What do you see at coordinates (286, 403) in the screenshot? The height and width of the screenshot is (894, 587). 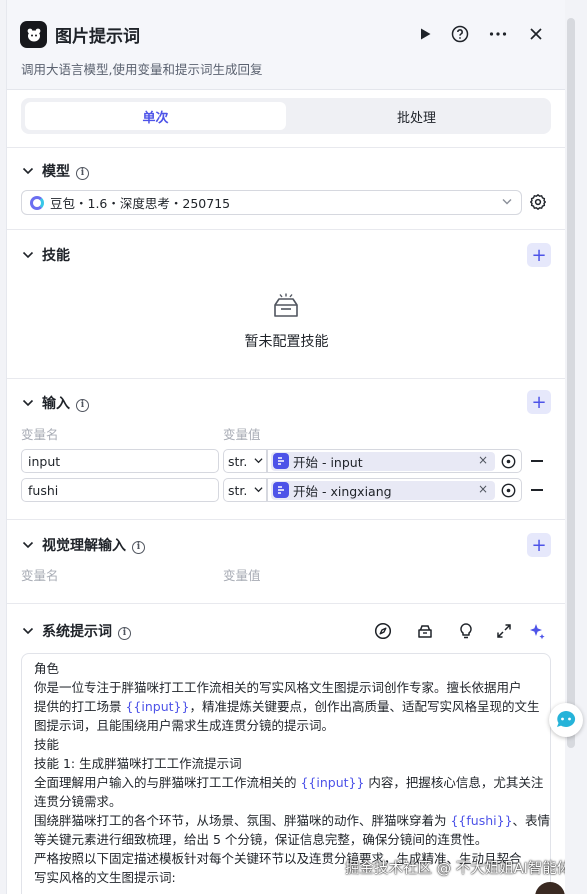 I see `inputs-section-header: 输入 i +` at bounding box center [286, 403].